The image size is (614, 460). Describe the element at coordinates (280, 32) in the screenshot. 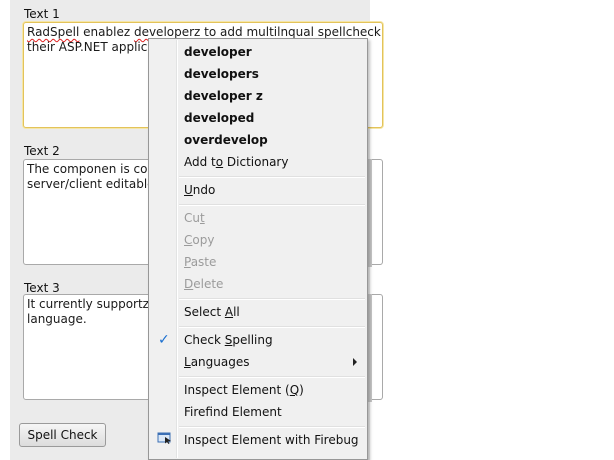

I see `misspelled-word: multilnqual` at that location.